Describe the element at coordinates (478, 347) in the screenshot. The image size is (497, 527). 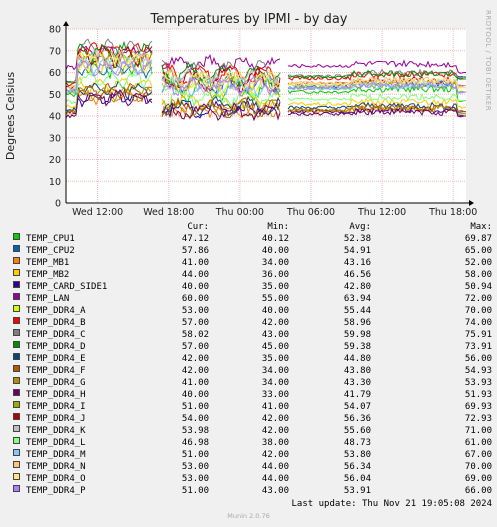
I see `legend-max-value: 73.91` at that location.